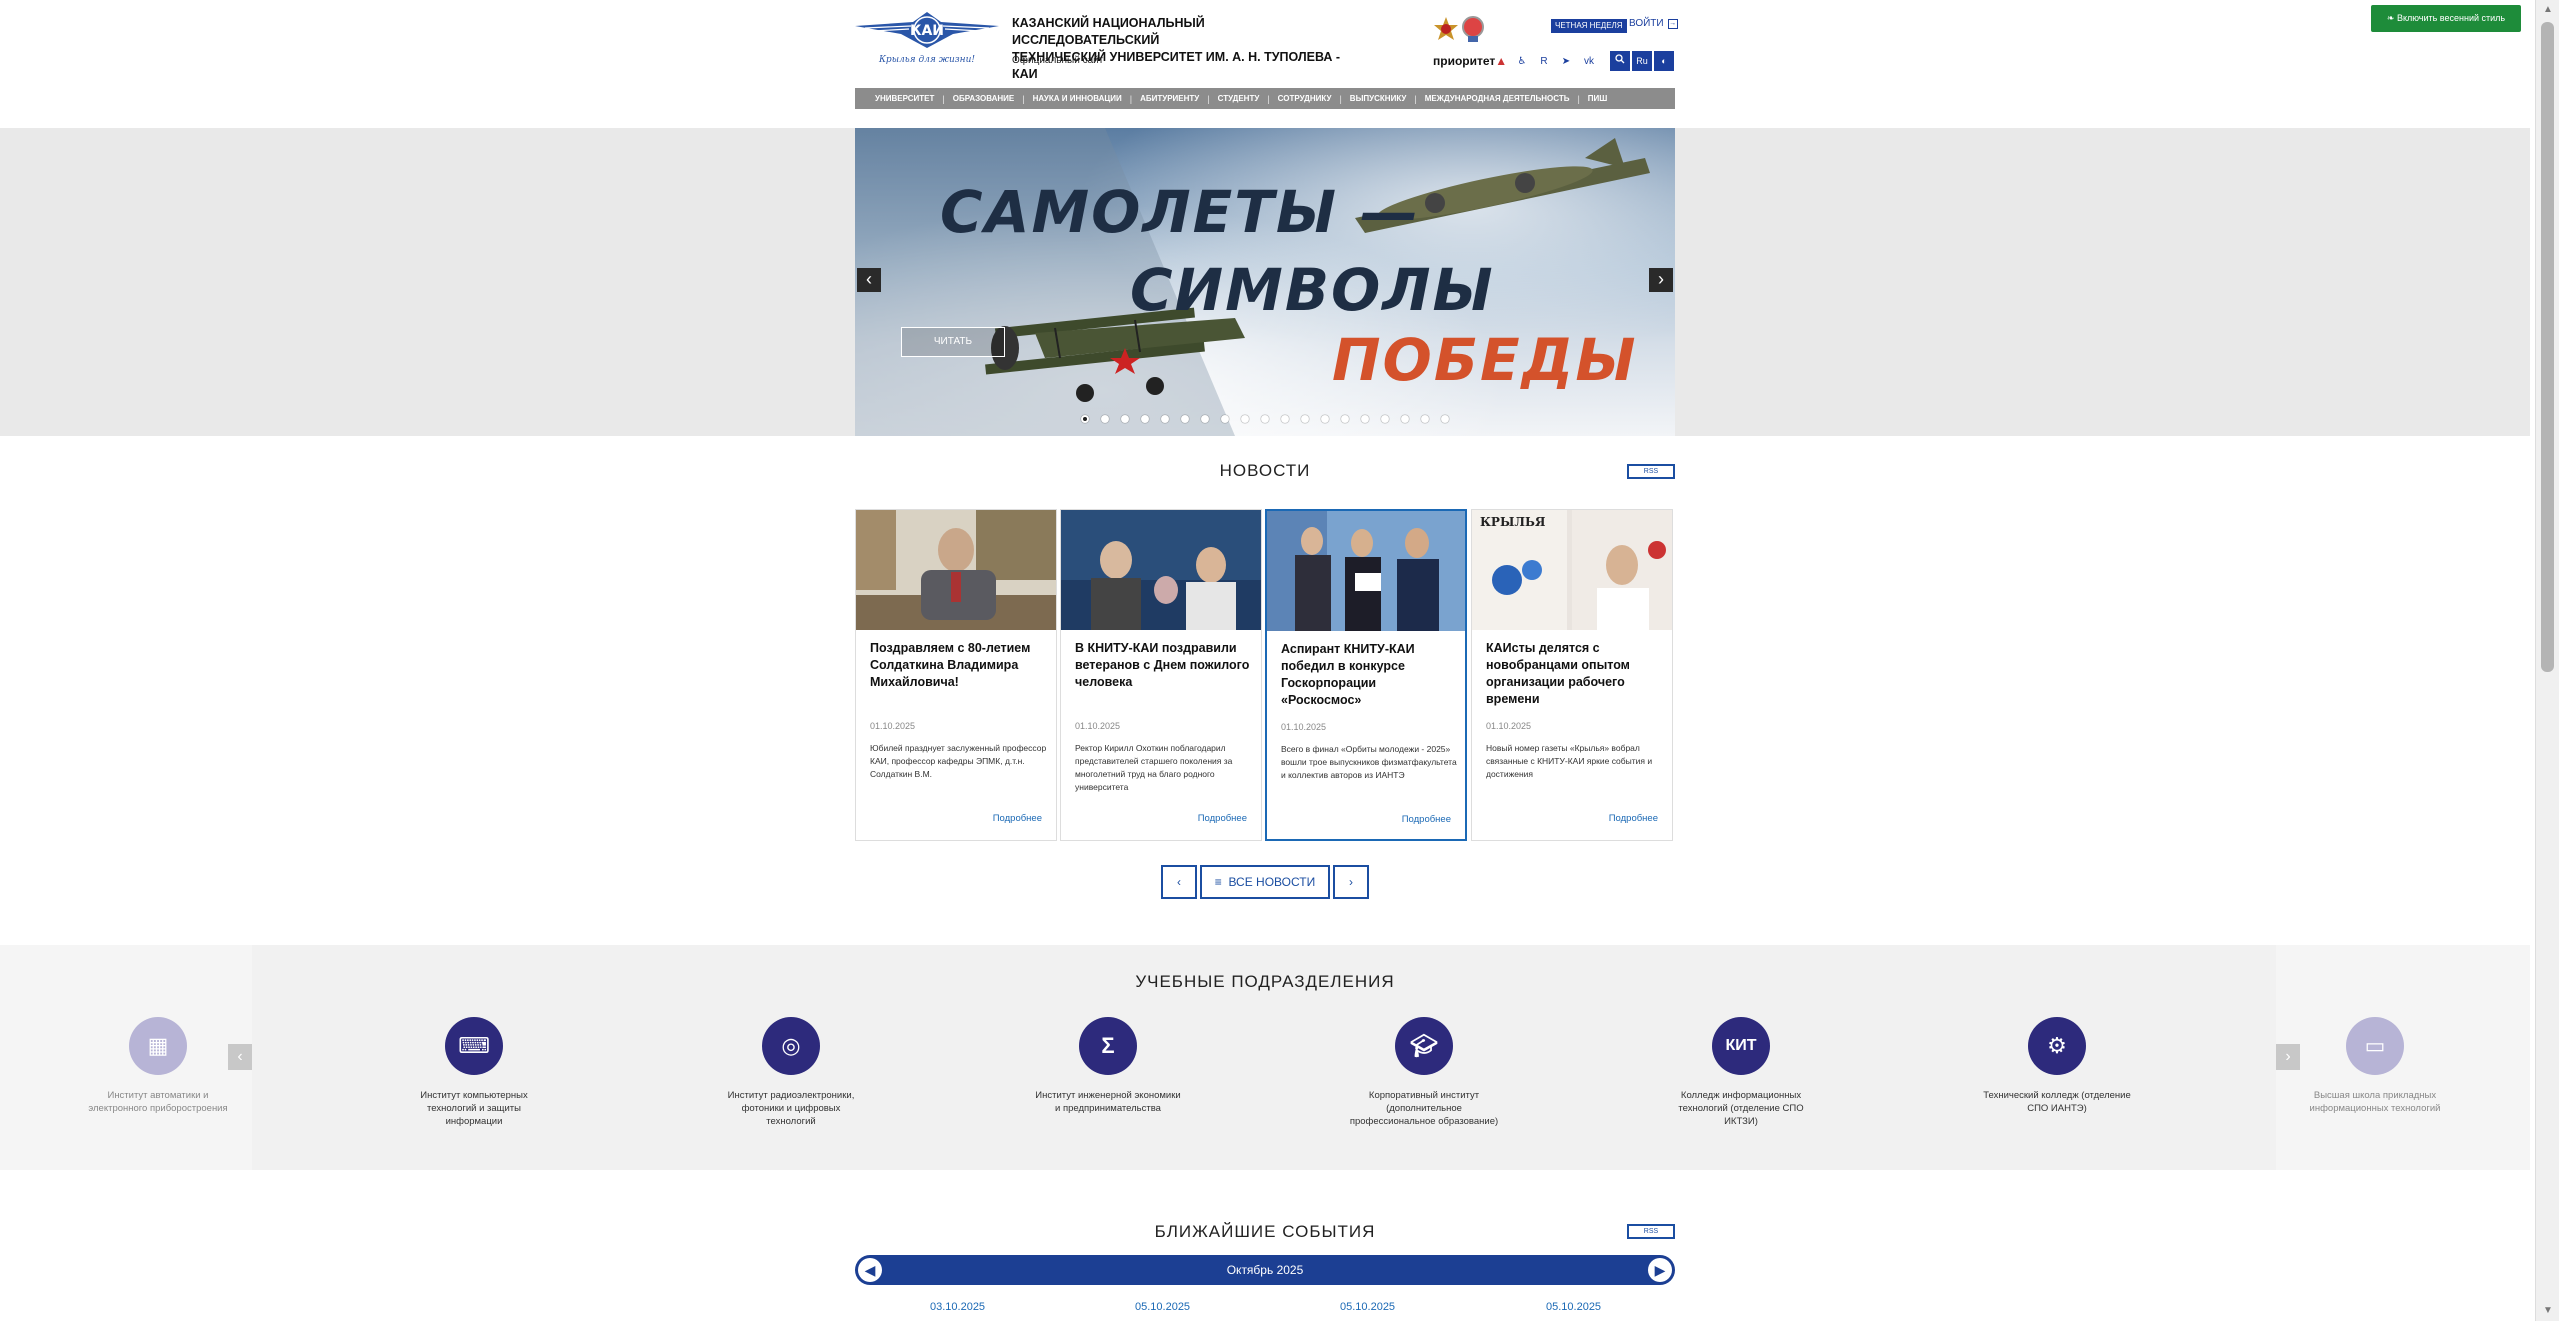 Image resolution: width=2559 pixels, height=1321 pixels. Describe the element at coordinates (1522, 62) in the screenshot. I see `accessibility-icon: ♿` at that location.